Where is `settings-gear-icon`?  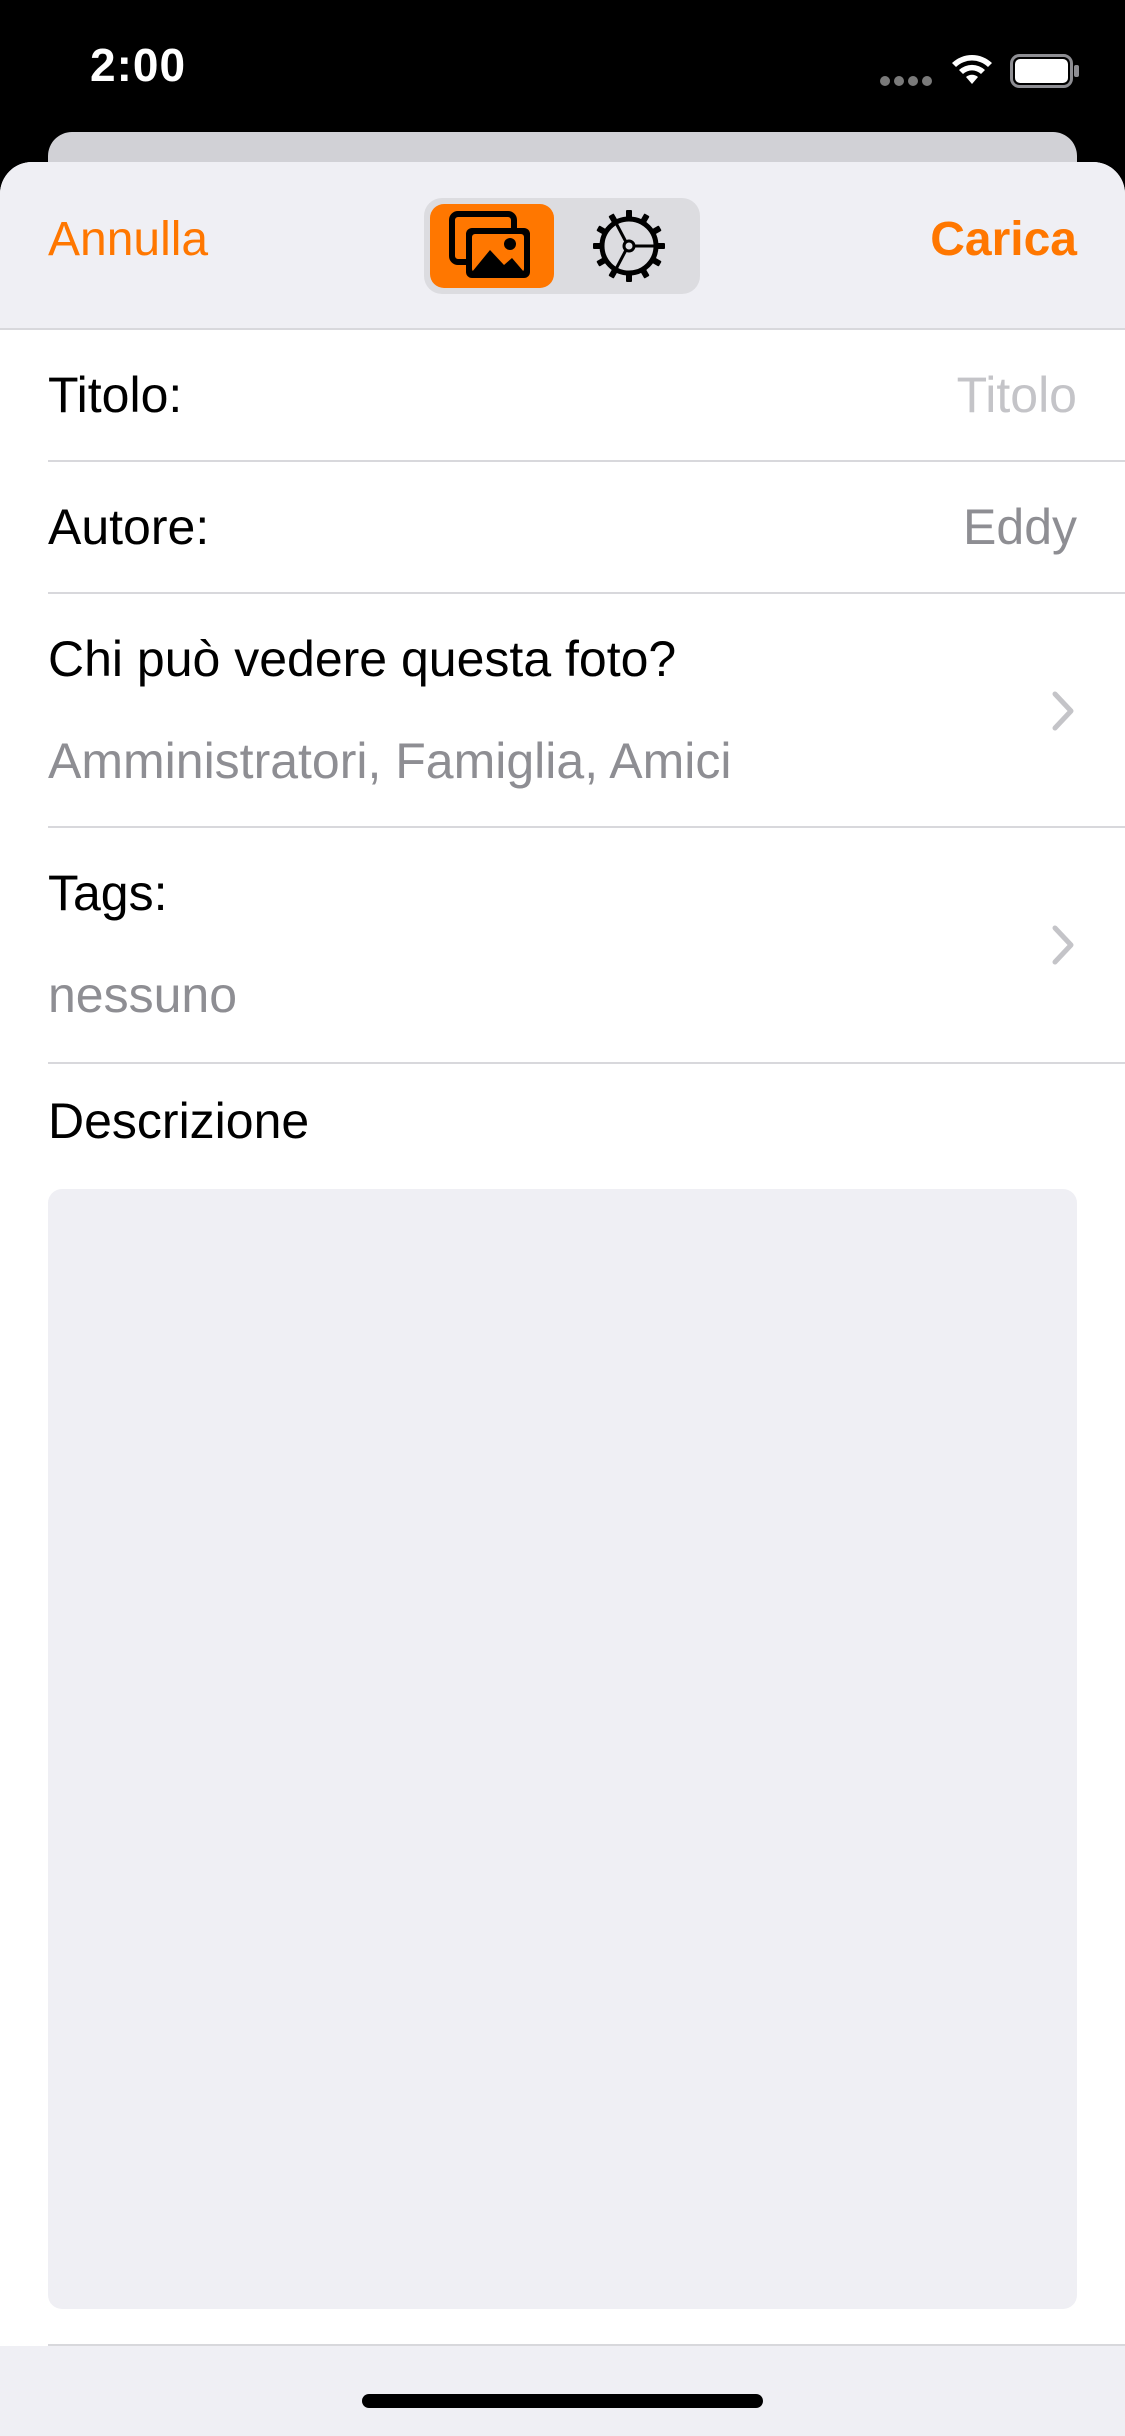
settings-gear-icon is located at coordinates (629, 246).